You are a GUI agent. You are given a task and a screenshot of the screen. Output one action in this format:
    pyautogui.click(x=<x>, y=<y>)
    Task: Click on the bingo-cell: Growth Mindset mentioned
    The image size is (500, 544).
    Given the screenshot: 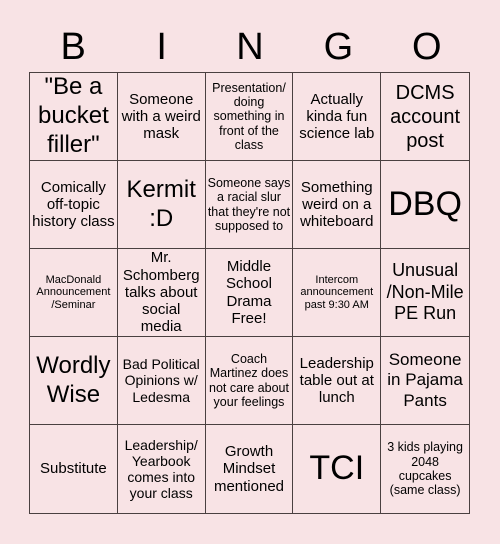 What is the action you would take?
    pyautogui.click(x=250, y=469)
    